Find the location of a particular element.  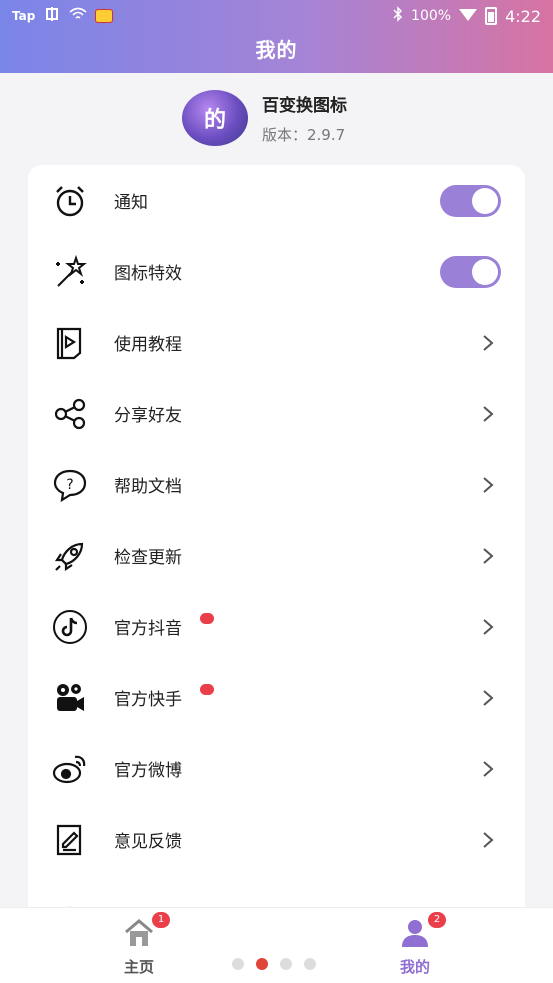

app-name: 百变换图标 is located at coordinates (304, 106).